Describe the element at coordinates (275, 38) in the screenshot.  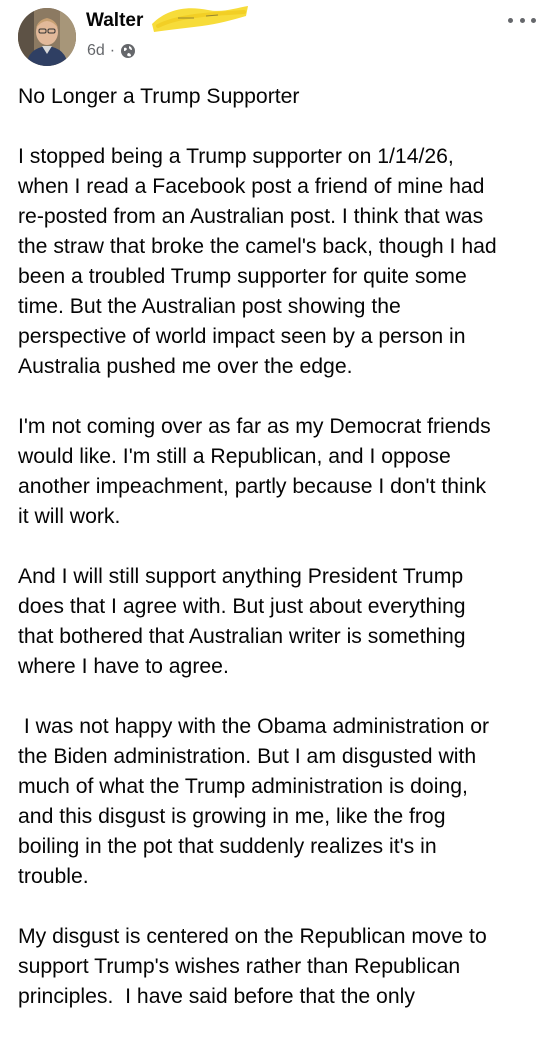
I see `post-header: Walter 6d ·` at that location.